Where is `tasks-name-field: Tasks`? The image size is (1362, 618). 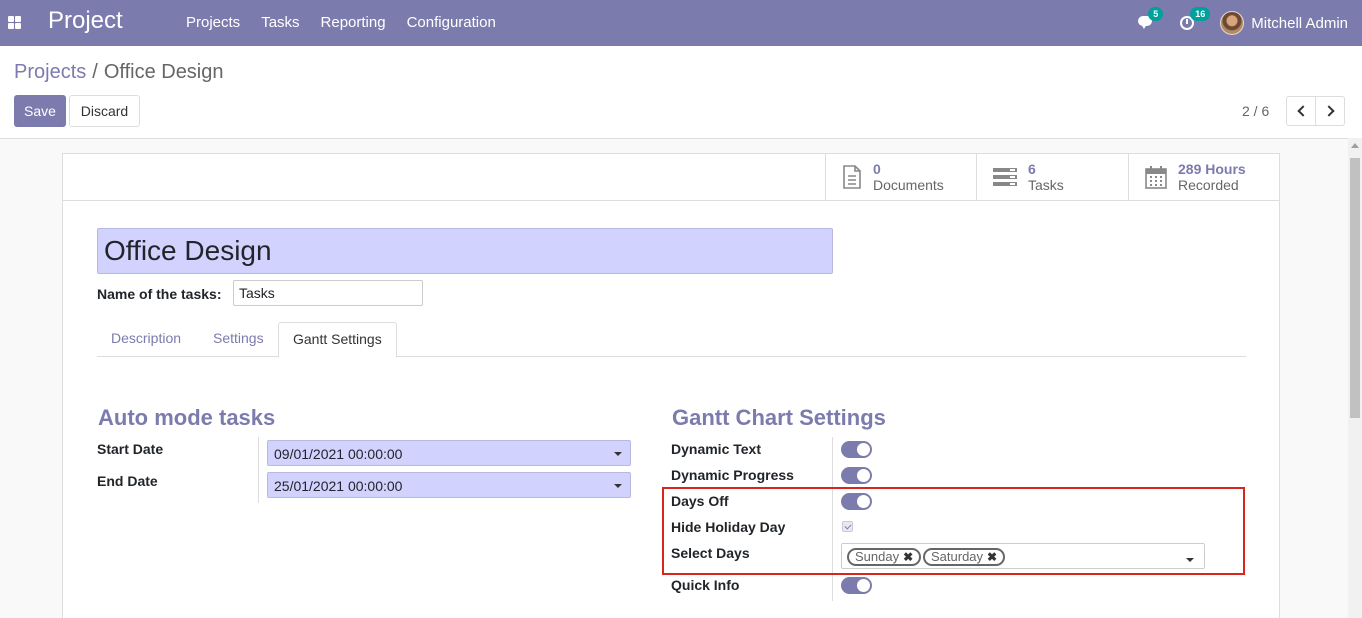 tasks-name-field: Tasks is located at coordinates (328, 293).